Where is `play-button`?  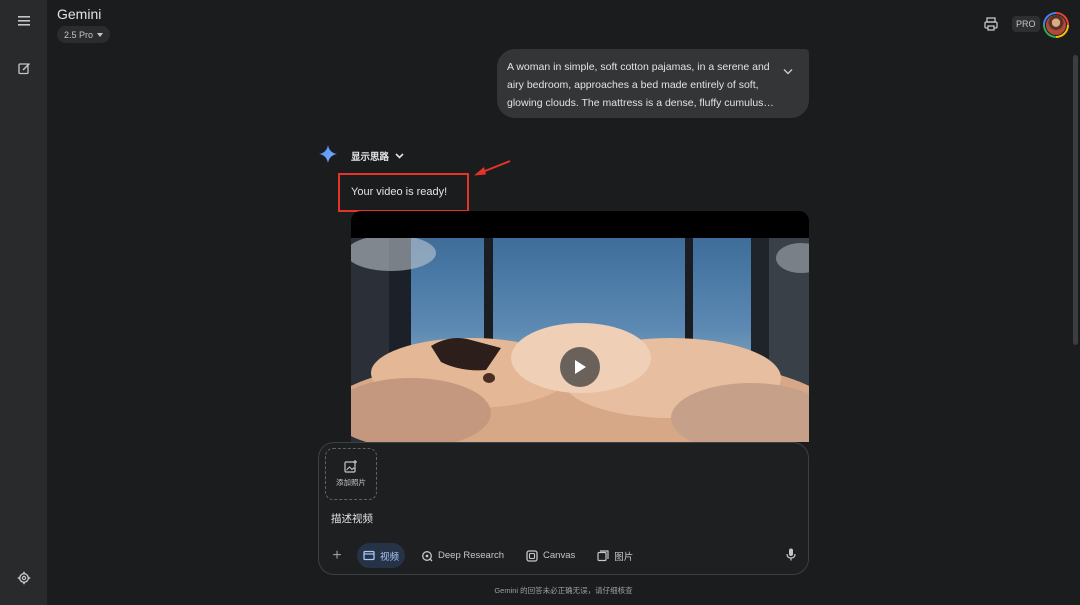 play-button is located at coordinates (580, 367).